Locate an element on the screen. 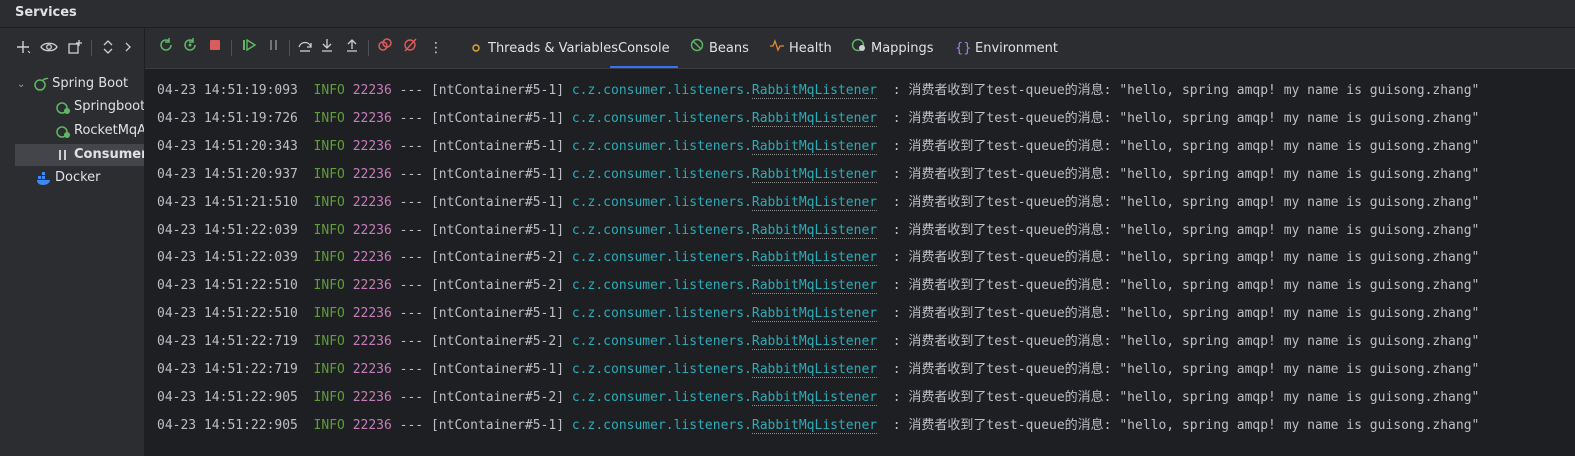  chevron-right-icon is located at coordinates (128, 50).